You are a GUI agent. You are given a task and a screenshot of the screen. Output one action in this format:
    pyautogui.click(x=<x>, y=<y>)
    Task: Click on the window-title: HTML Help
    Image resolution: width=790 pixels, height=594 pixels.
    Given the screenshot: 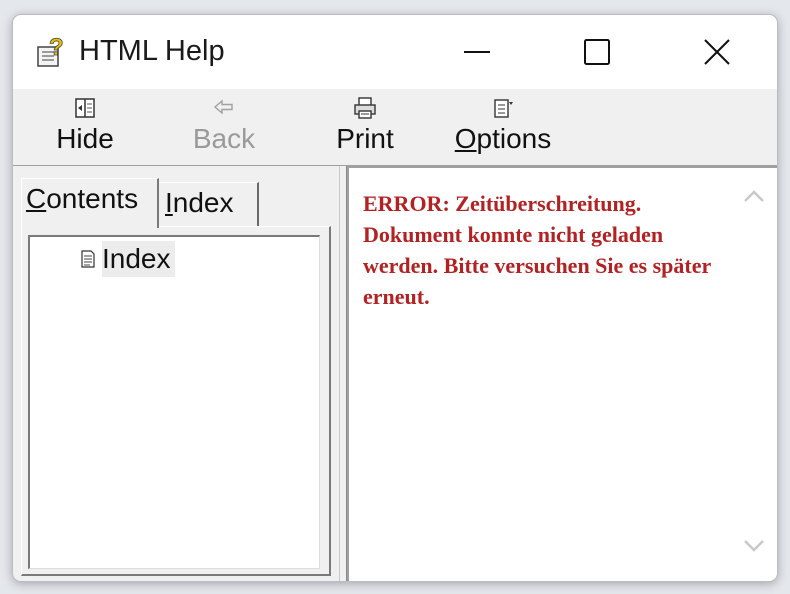 What is the action you would take?
    pyautogui.click(x=152, y=51)
    